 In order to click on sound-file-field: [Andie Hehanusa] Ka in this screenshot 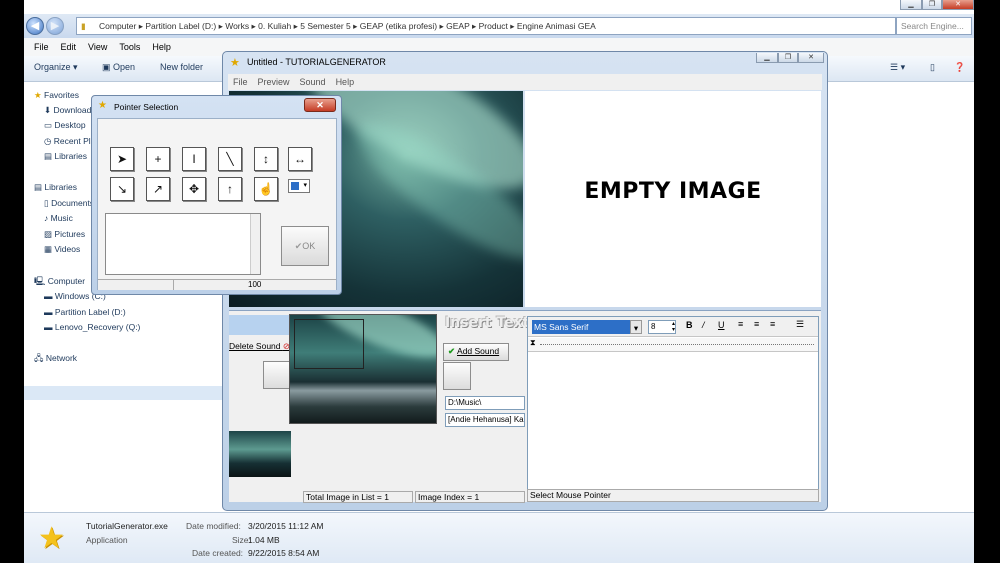, I will do `click(485, 420)`.